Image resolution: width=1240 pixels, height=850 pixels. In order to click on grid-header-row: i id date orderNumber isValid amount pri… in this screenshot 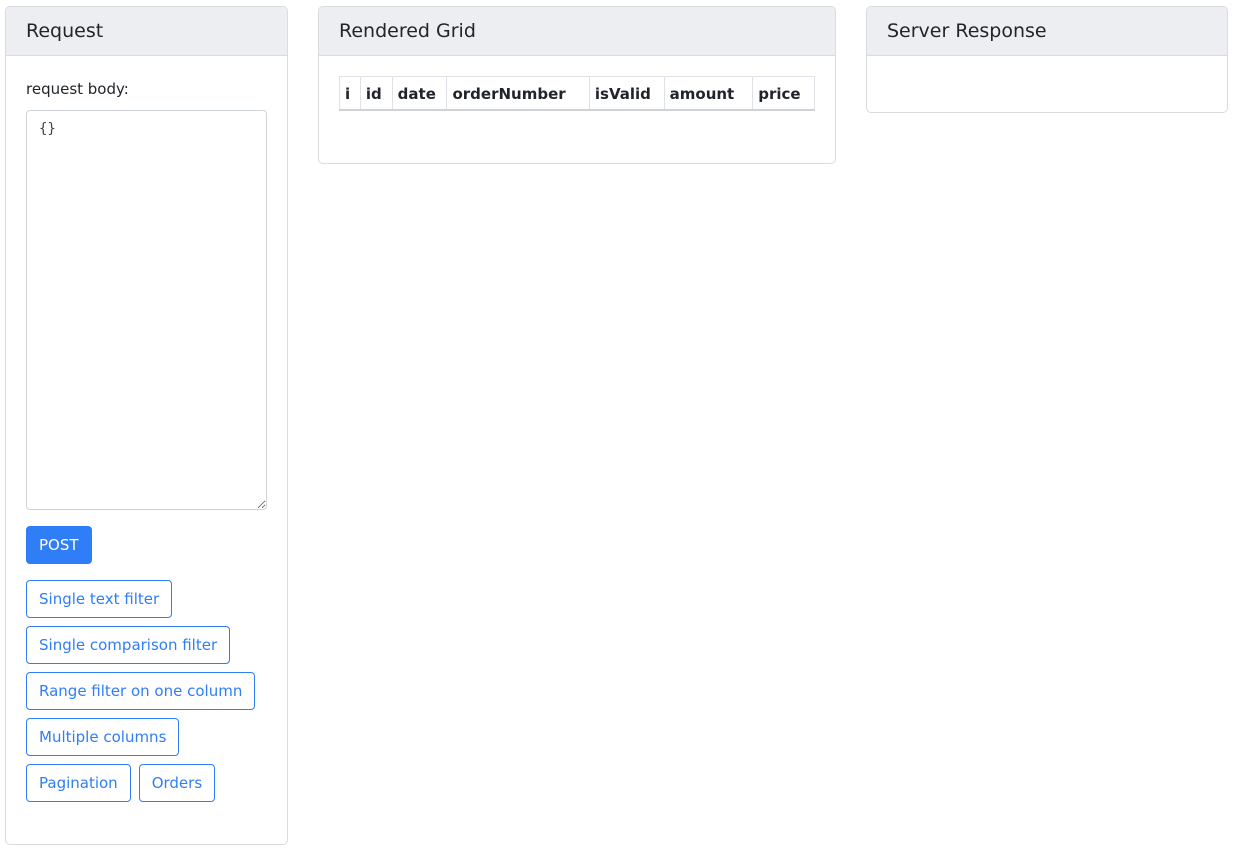, I will do `click(577, 93)`.